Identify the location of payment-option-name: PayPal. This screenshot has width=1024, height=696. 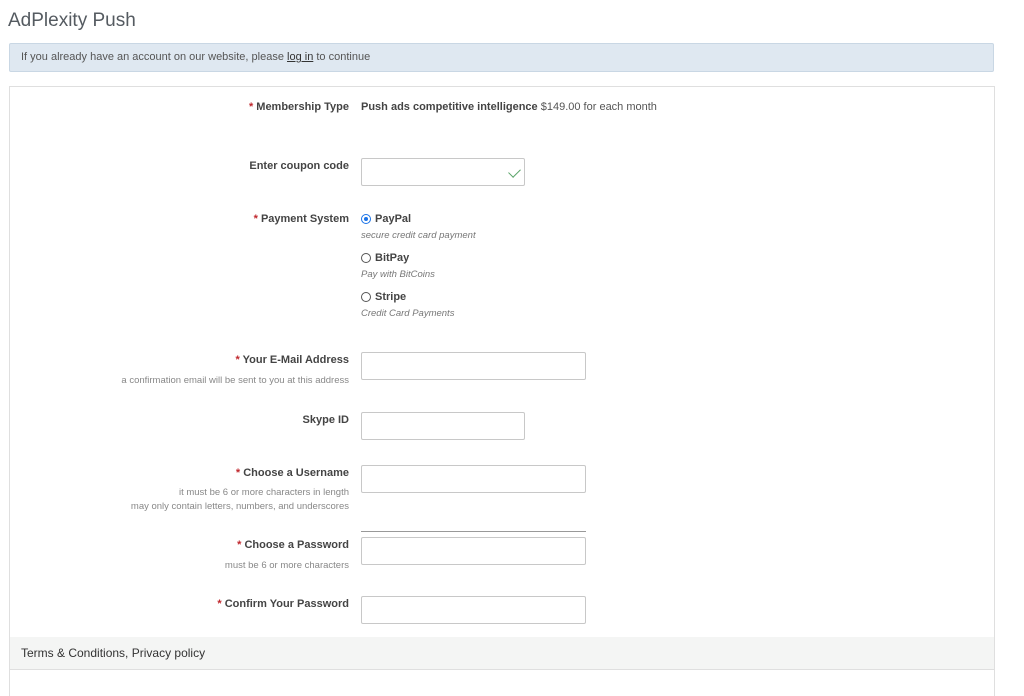
(393, 219).